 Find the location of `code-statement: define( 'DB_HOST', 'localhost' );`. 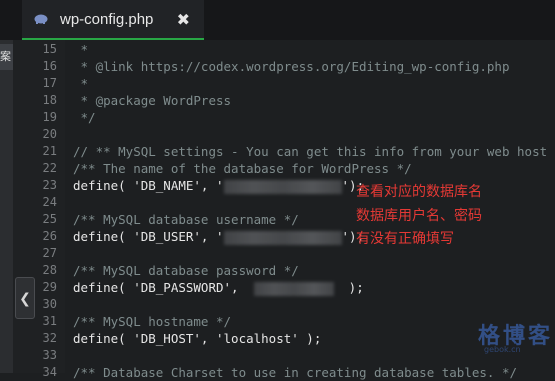

code-statement: define( 'DB_HOST', 'localhost' ); is located at coordinates (197, 338).